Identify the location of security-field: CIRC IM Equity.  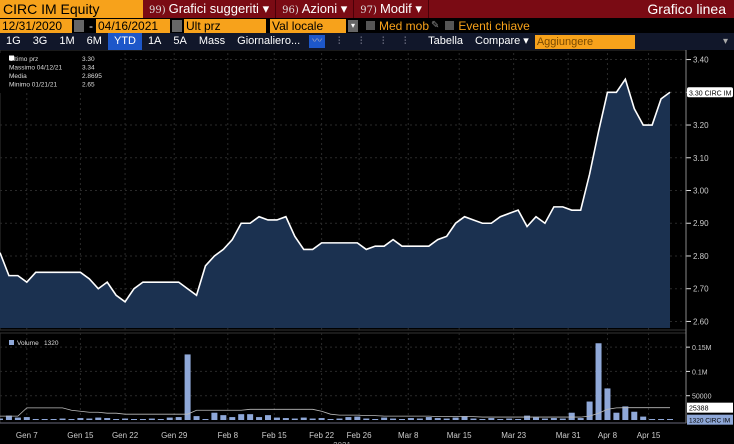
(71, 9).